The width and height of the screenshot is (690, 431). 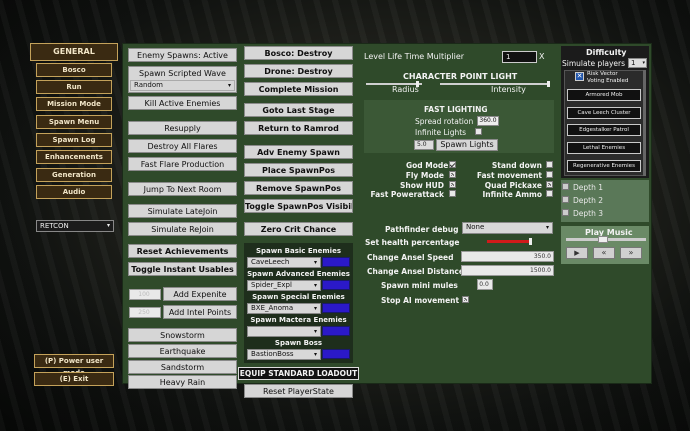 I want to click on depth-2-checkbox, so click(x=565, y=199).